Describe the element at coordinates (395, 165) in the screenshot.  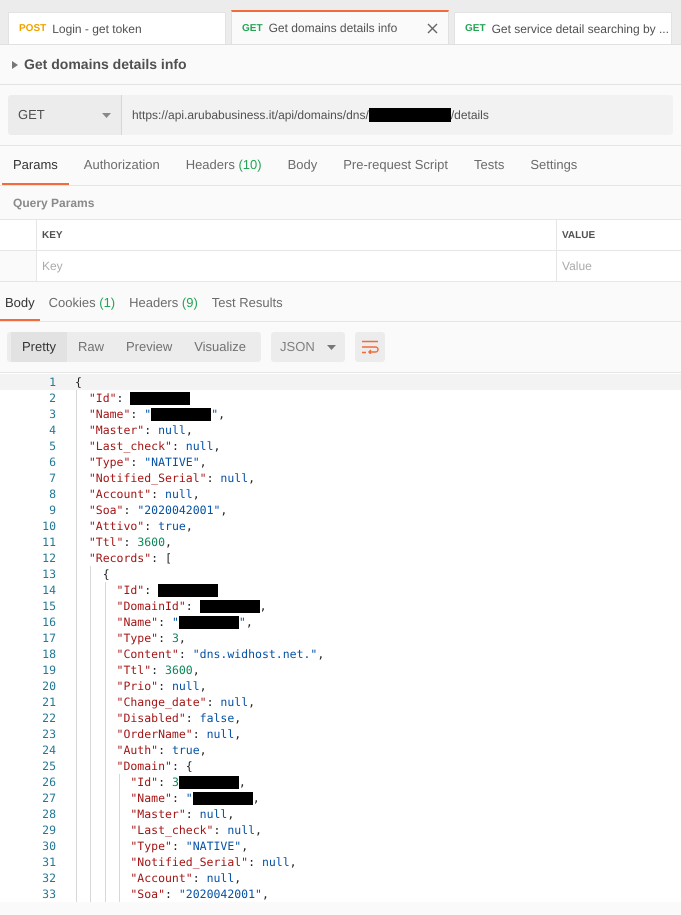
I see `section-tab: Pre-request Script` at that location.